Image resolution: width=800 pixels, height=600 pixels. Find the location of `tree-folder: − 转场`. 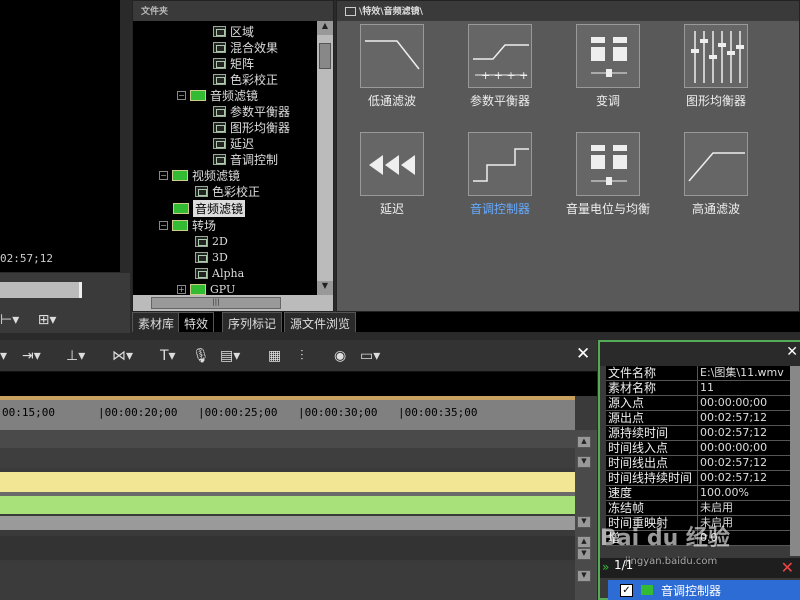

tree-folder: − 转场 is located at coordinates (187, 225).